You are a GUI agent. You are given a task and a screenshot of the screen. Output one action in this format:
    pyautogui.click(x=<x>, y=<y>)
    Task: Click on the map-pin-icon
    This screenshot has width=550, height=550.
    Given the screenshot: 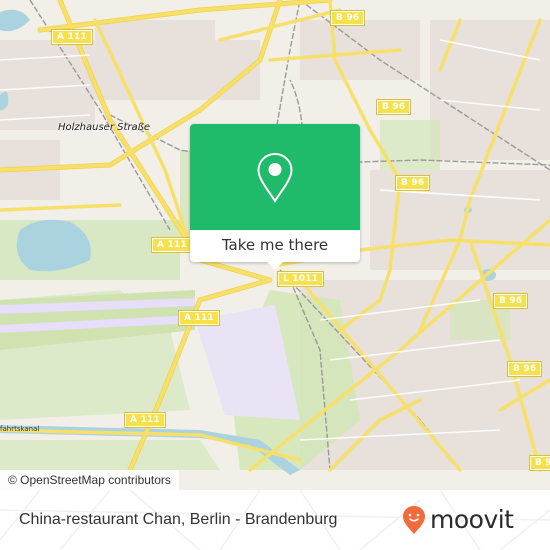 What is the action you would take?
    pyautogui.click(x=275, y=177)
    